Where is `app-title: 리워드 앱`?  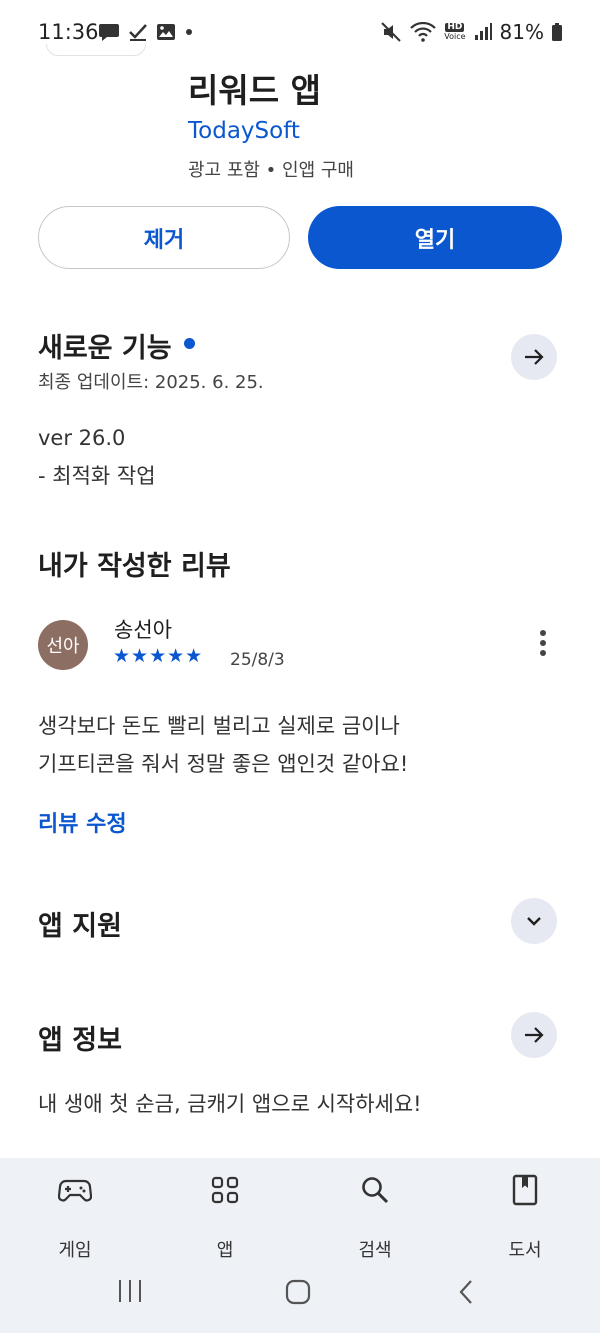 app-title: 리워드 앱 is located at coordinates (254, 90).